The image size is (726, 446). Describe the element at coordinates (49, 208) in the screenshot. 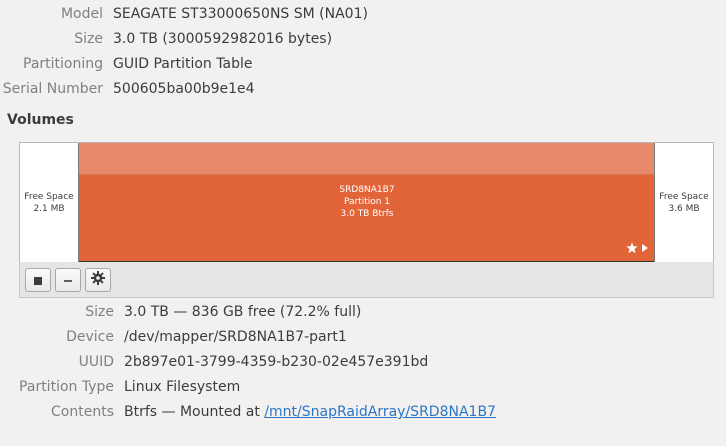

I see `free-space-left-size: 2.1 MB` at that location.